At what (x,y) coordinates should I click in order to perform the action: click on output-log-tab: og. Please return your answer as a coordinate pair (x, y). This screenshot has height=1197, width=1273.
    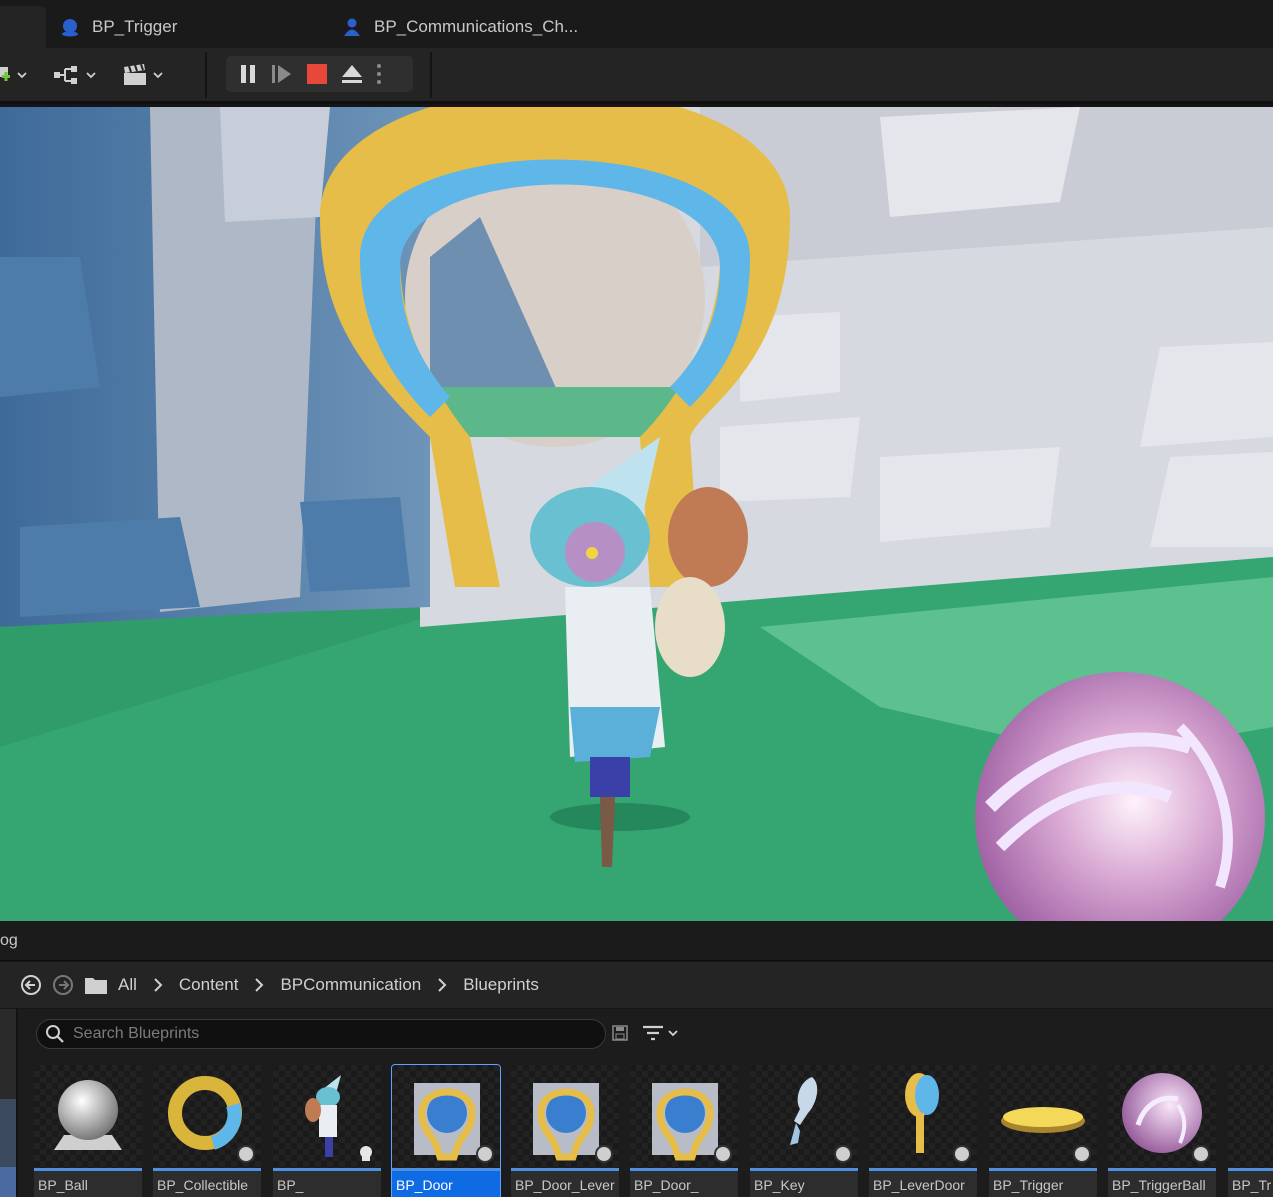
    Looking at the image, I should click on (636, 941).